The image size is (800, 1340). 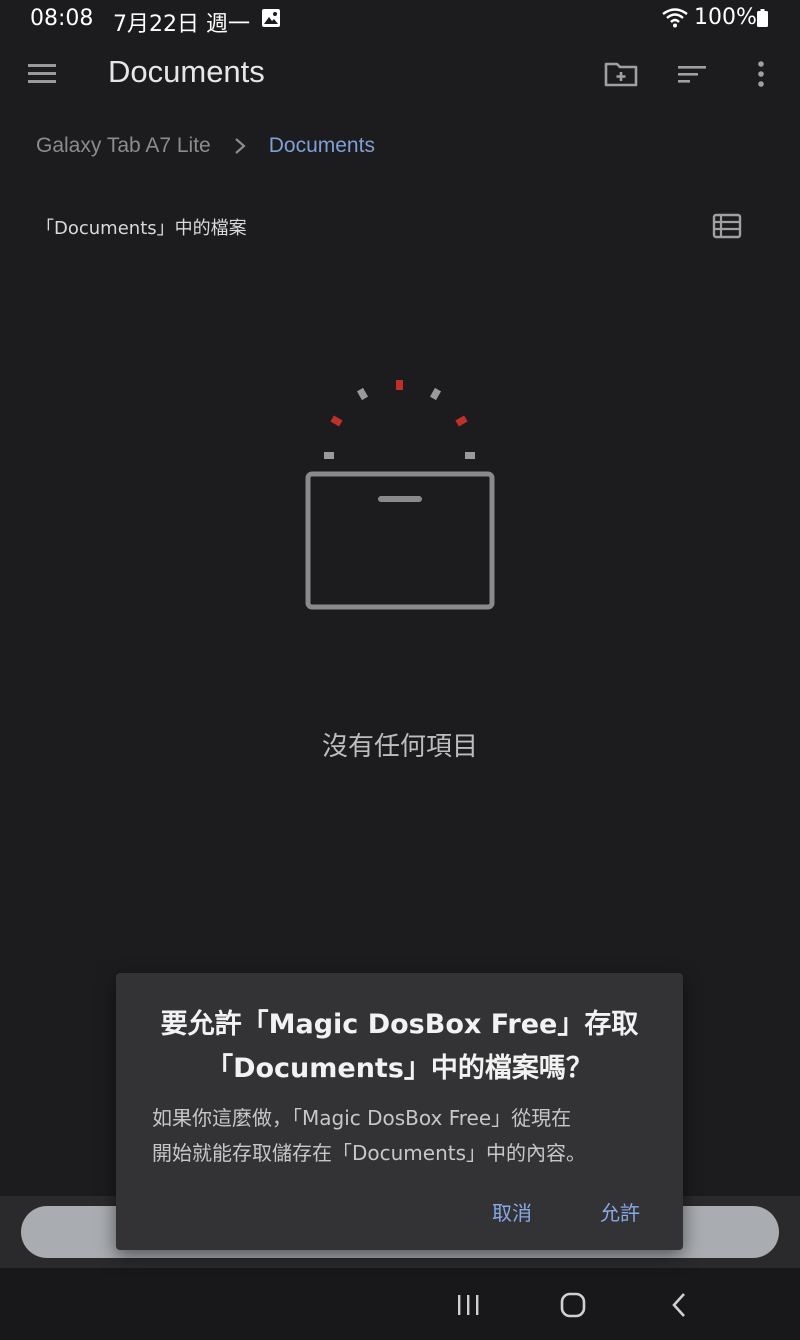 I want to click on back-icon, so click(x=680, y=1305).